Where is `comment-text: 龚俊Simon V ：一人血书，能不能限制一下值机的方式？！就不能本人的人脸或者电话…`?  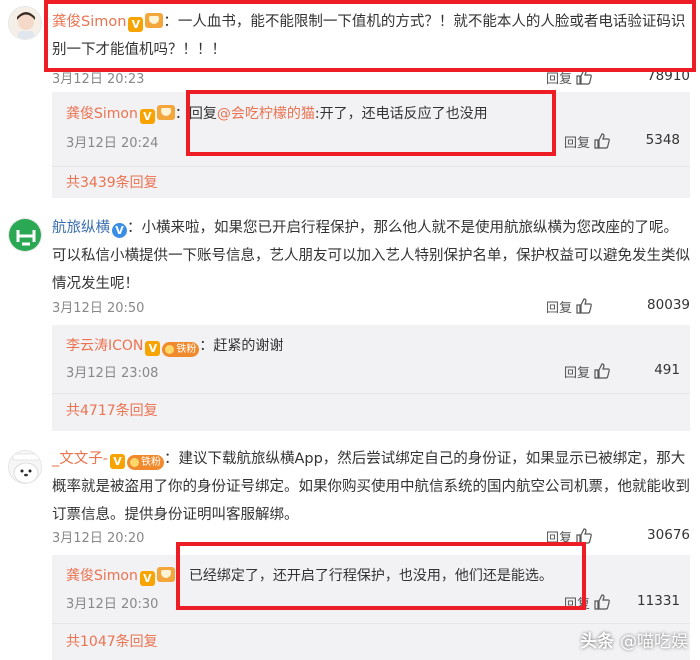 comment-text: 龚俊Simon V ：一人血书，能不能限制一下值机的方式？！就不能本人的人脸或者电话… is located at coordinates (369, 35).